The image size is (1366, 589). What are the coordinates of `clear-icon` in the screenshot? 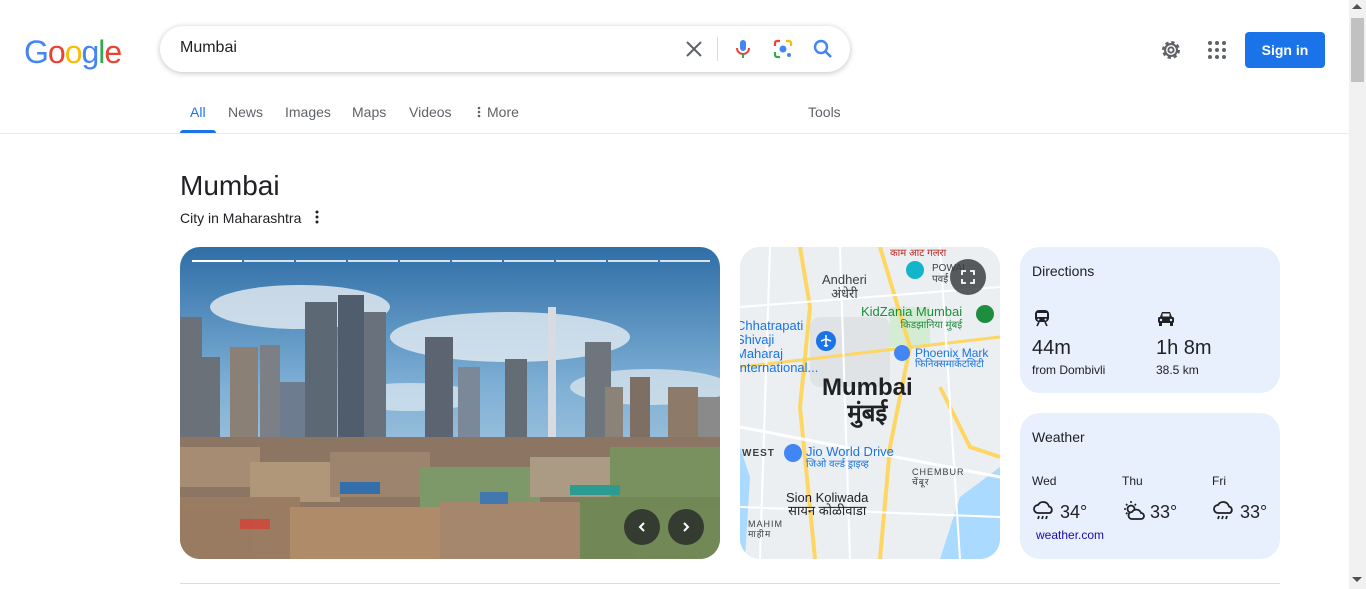 It's located at (694, 49).